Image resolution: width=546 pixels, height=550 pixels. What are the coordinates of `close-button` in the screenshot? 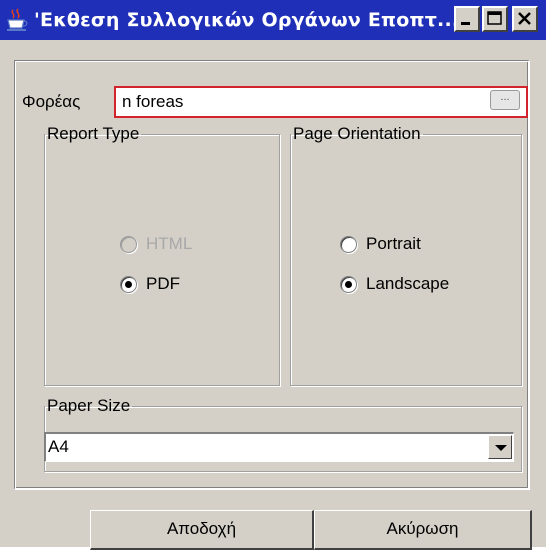 It's located at (525, 19).